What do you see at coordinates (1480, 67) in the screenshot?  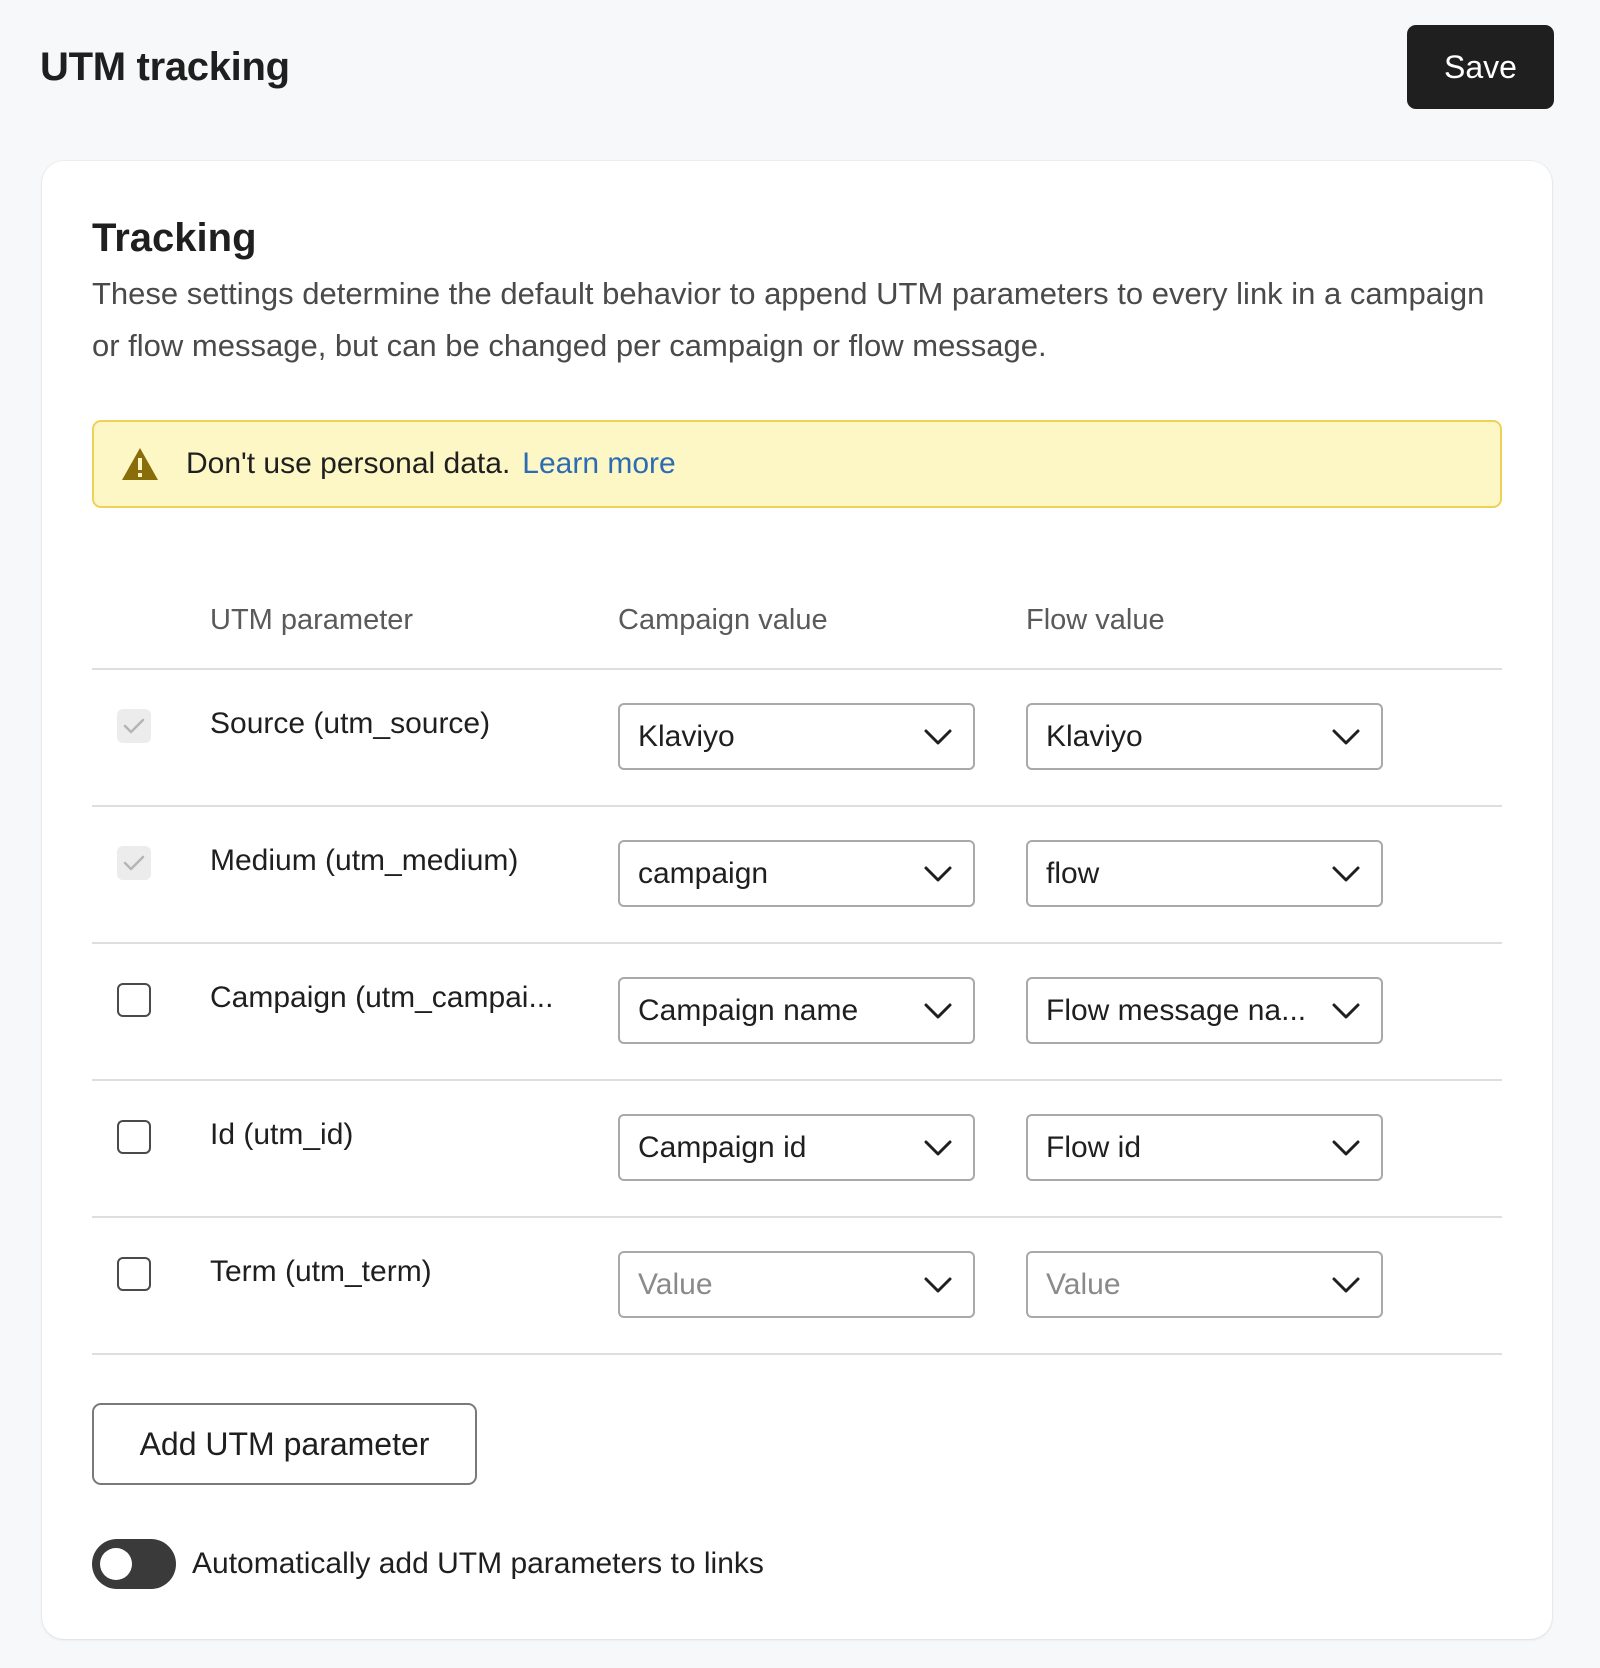 I see `save-button: Save` at bounding box center [1480, 67].